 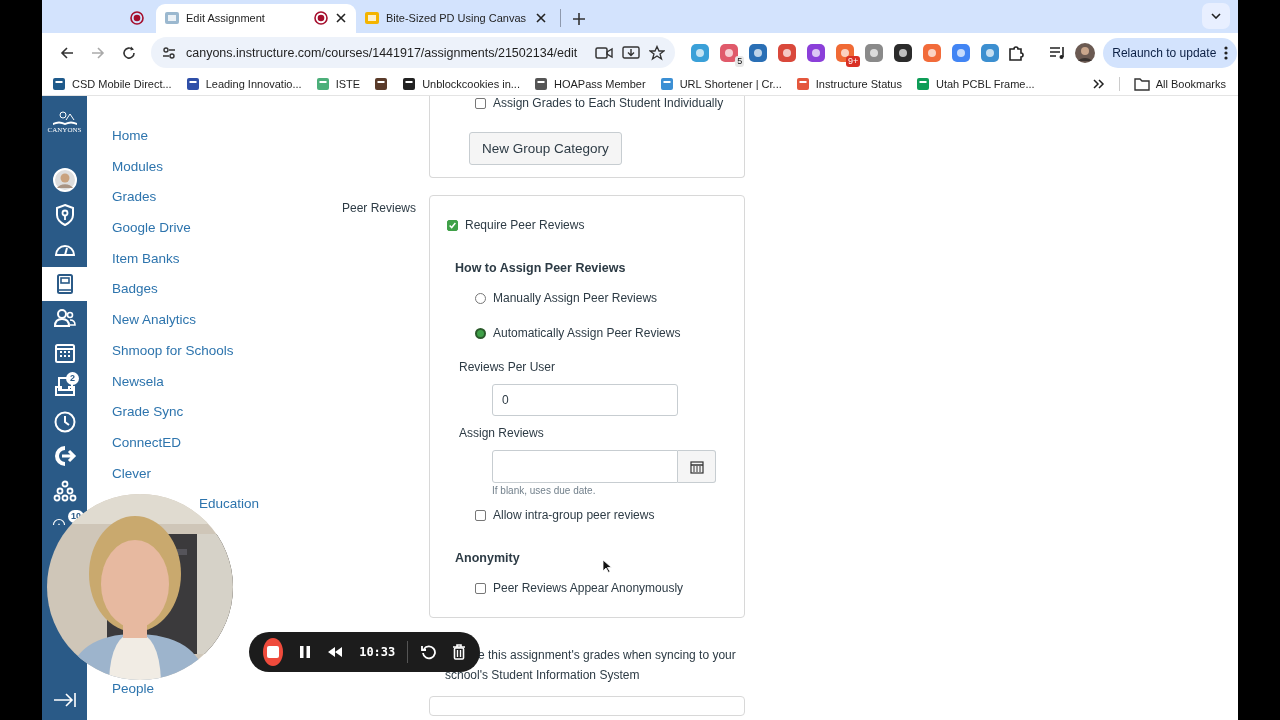 I want to click on course-nav-link: Grade Sync, so click(x=148, y=412).